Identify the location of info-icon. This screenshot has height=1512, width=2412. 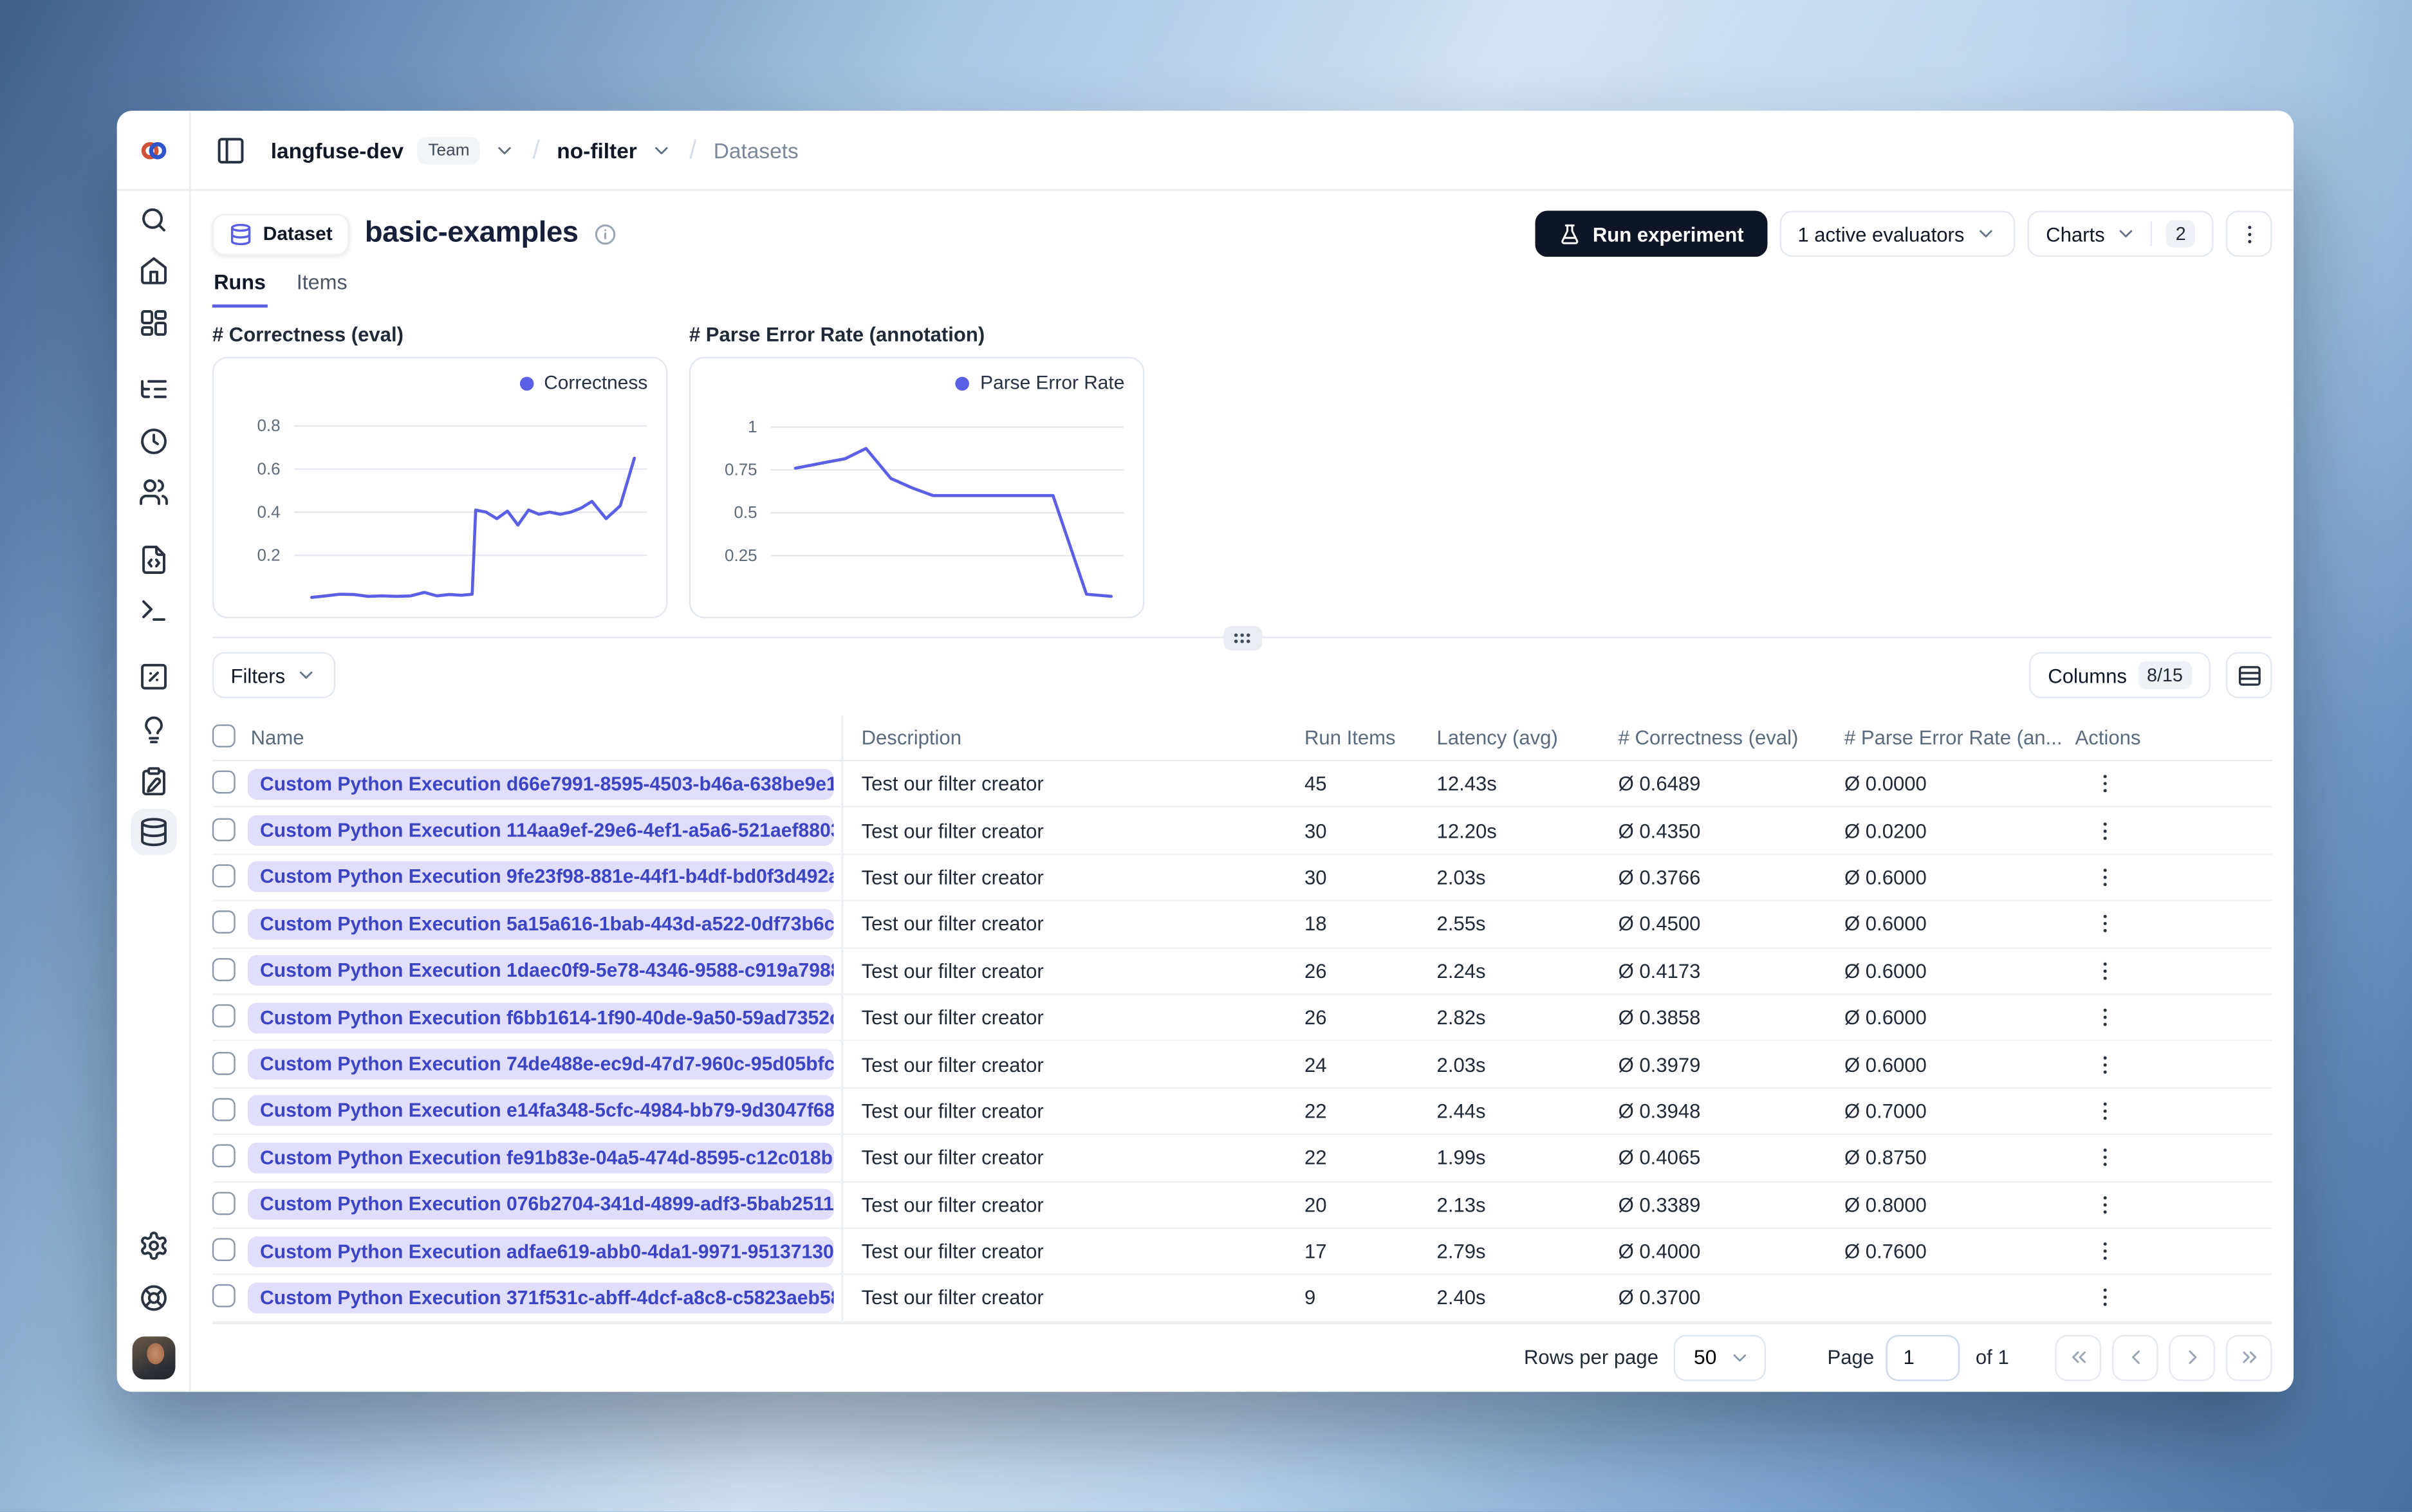
(605, 233).